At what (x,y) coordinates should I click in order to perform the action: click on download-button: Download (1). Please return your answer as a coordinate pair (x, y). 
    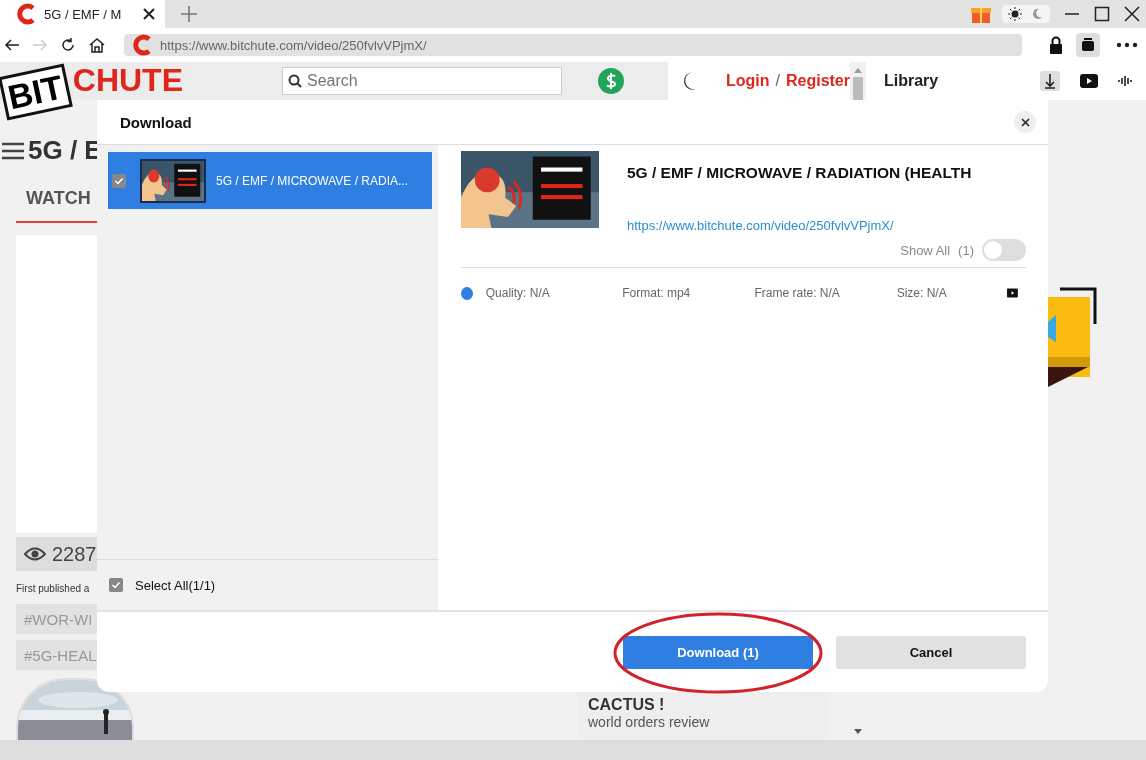
    Looking at the image, I should click on (718, 652).